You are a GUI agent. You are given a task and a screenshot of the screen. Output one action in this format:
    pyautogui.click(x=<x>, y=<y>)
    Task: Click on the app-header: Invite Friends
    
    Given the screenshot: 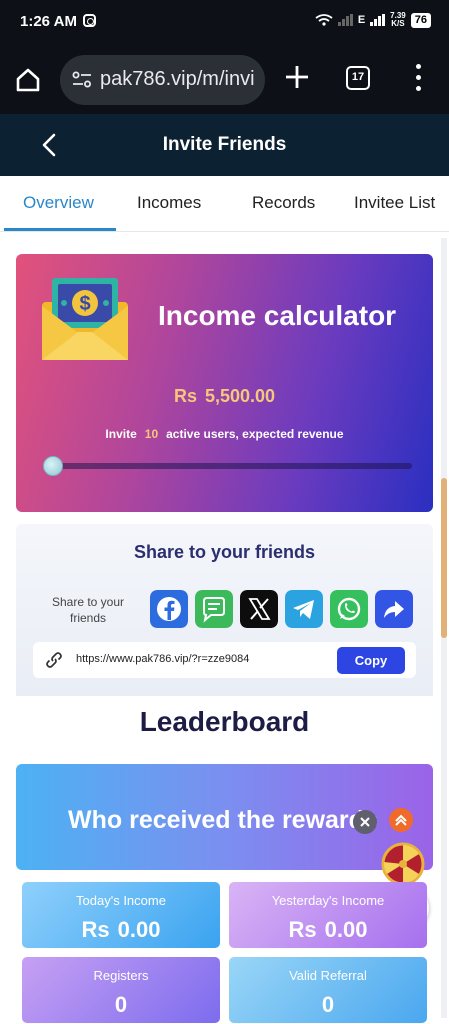 What is the action you would take?
    pyautogui.click(x=224, y=145)
    